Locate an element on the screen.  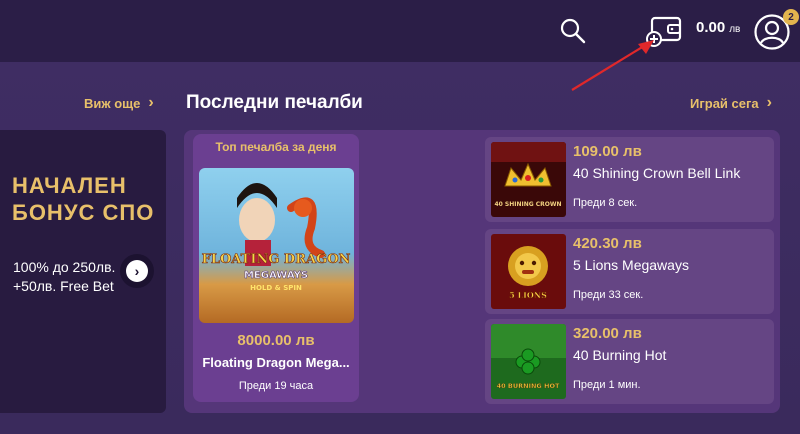
play-now-label: Играй сега is located at coordinates (724, 103).